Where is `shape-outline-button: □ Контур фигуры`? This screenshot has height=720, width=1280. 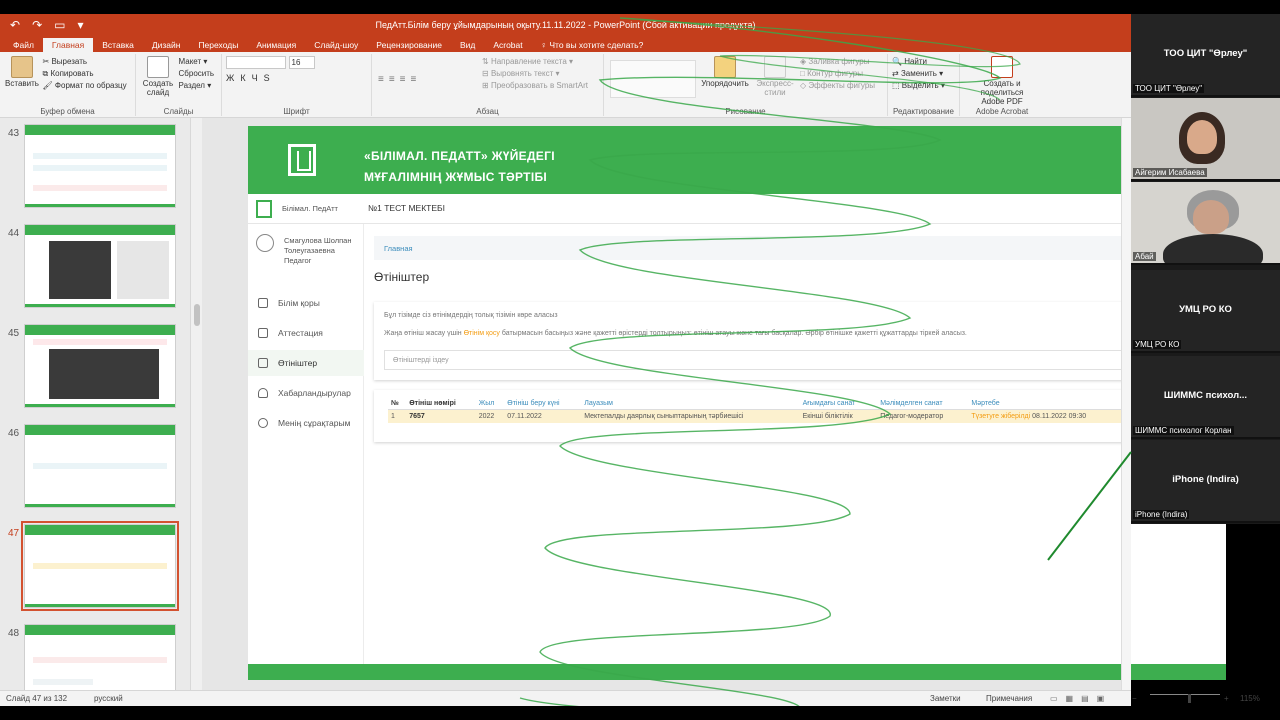
shape-outline-button: □ Контур фигуры is located at coordinates (837, 74).